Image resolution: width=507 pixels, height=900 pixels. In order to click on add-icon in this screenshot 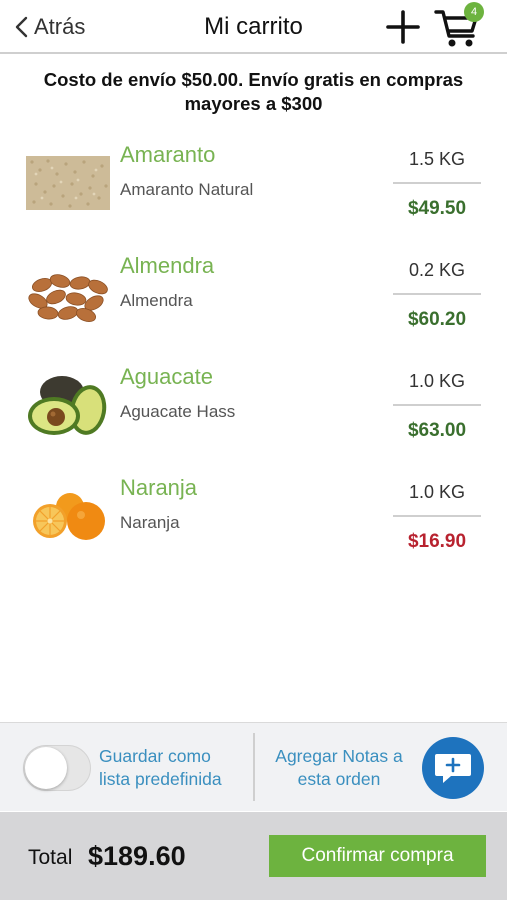, I will do `click(403, 27)`.